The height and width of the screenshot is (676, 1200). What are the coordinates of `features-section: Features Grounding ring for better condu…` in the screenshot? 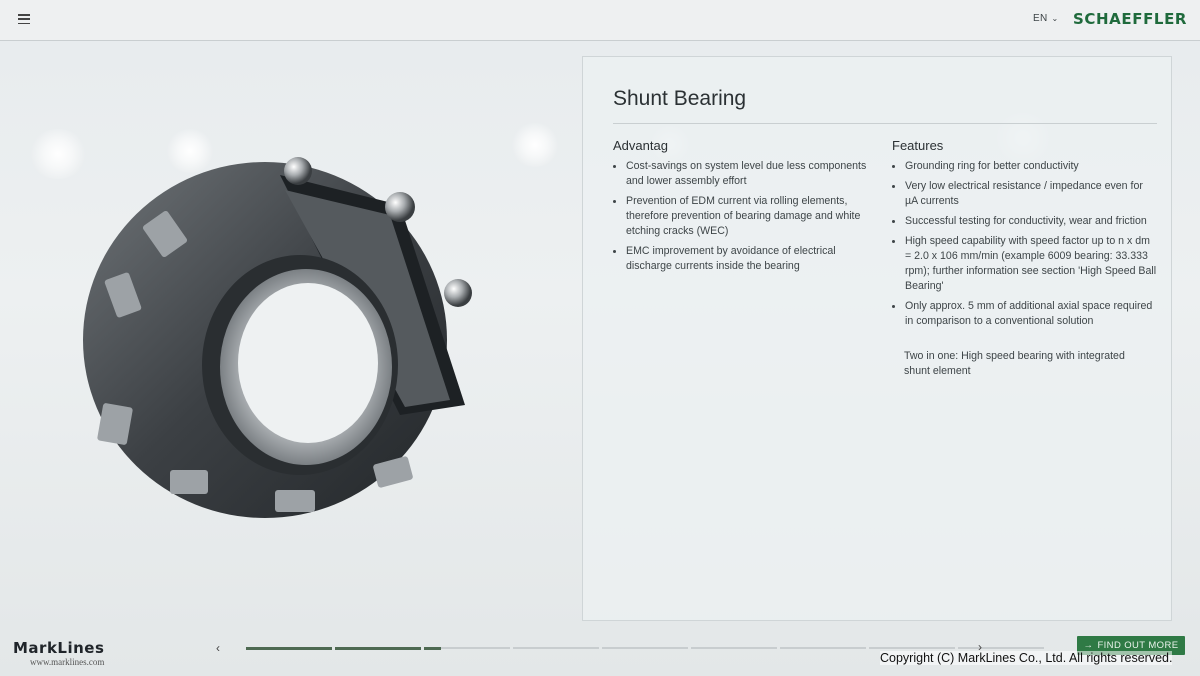 It's located at (1024, 258).